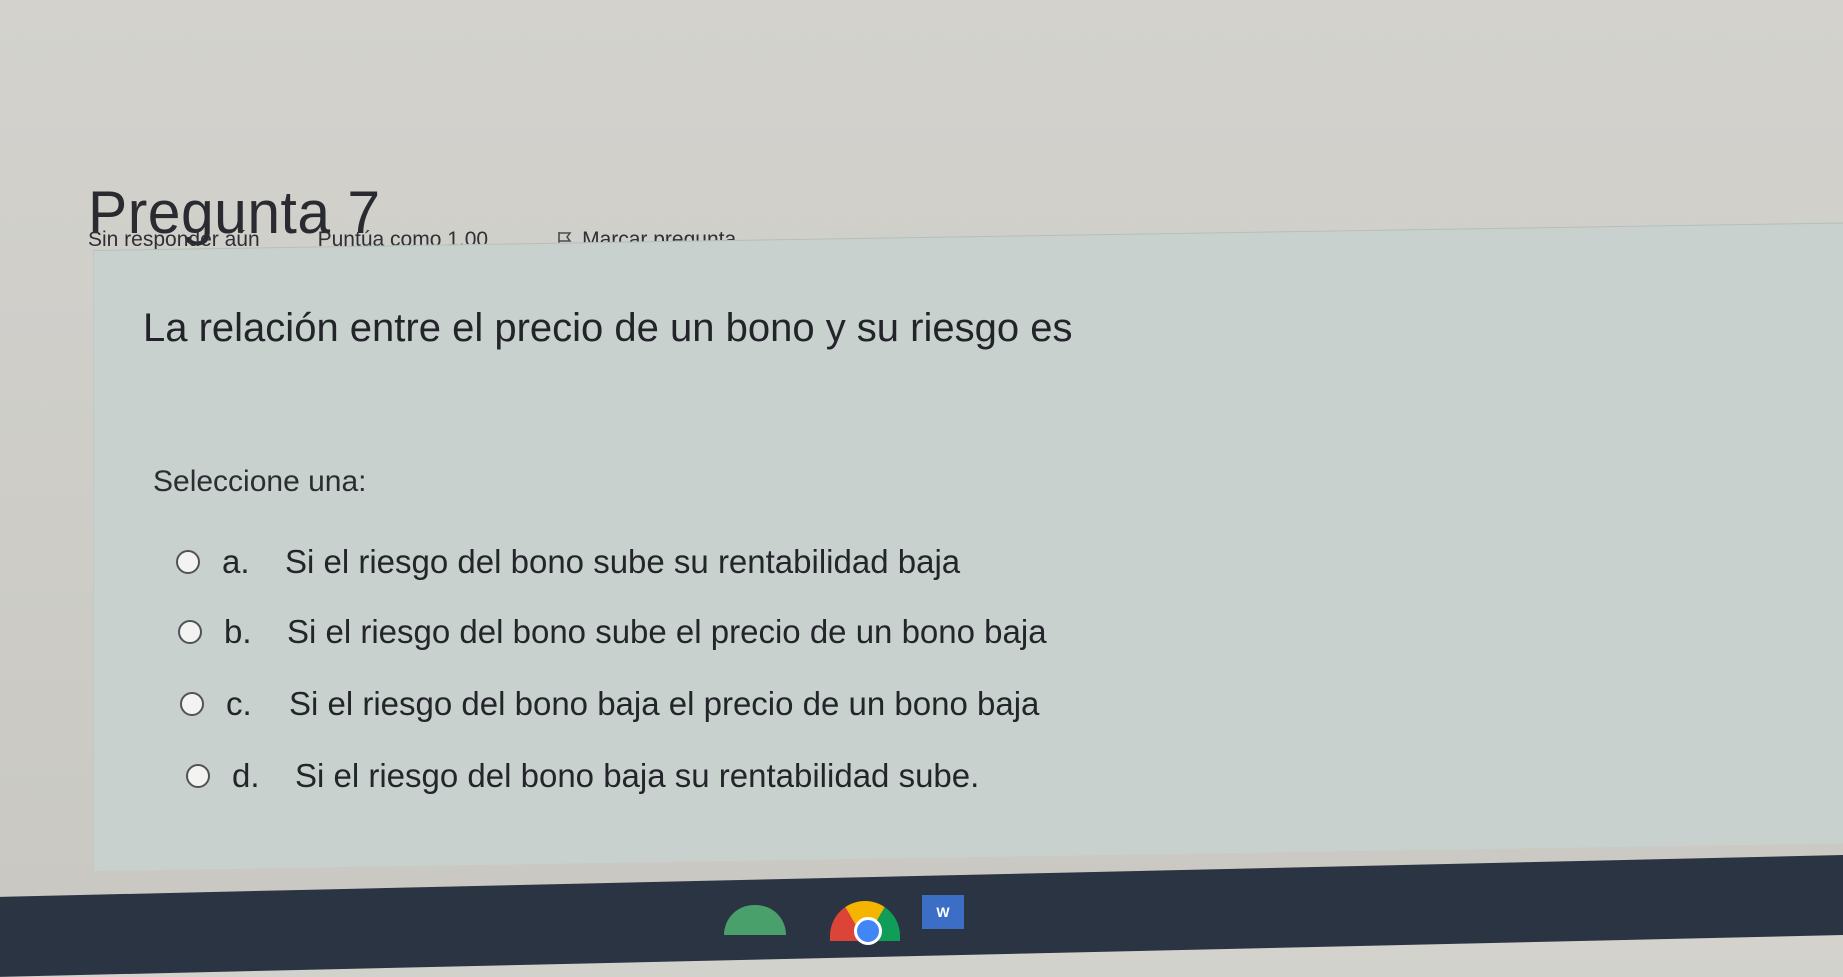 This screenshot has width=1843, height=977. I want to click on answer-b-radio, so click(190, 632).